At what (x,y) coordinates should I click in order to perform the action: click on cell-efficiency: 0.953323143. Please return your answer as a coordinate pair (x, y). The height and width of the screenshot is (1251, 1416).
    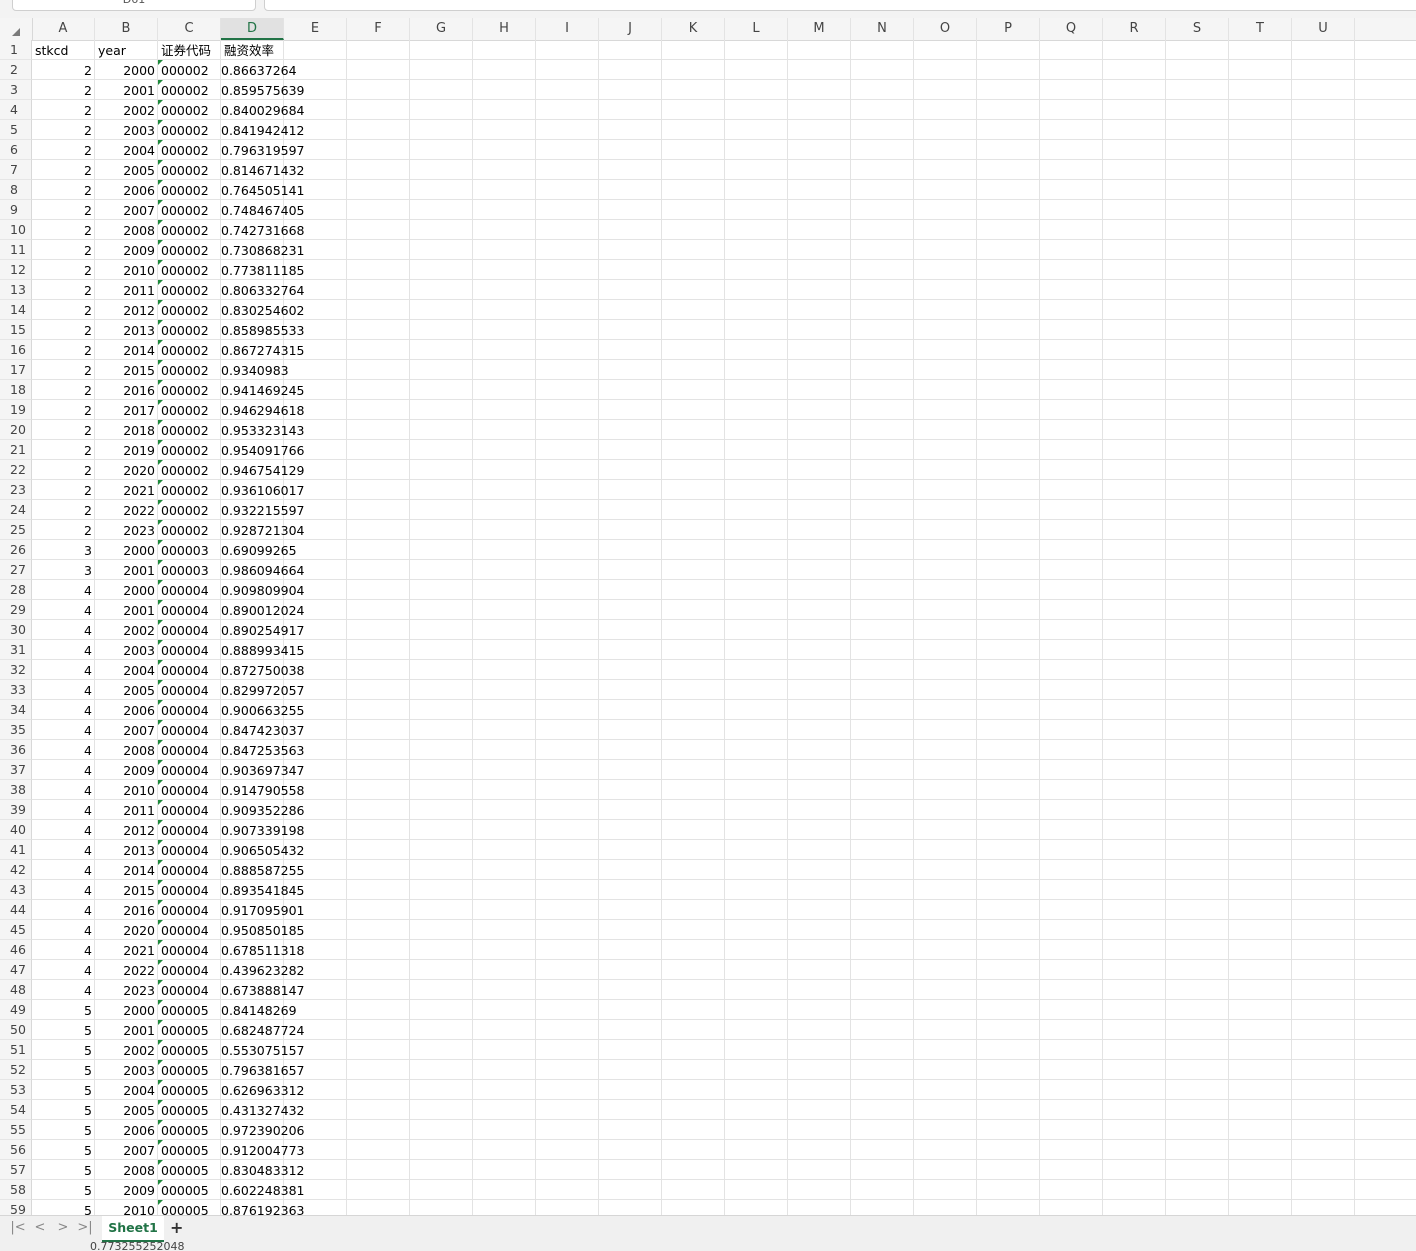
    Looking at the image, I should click on (263, 430).